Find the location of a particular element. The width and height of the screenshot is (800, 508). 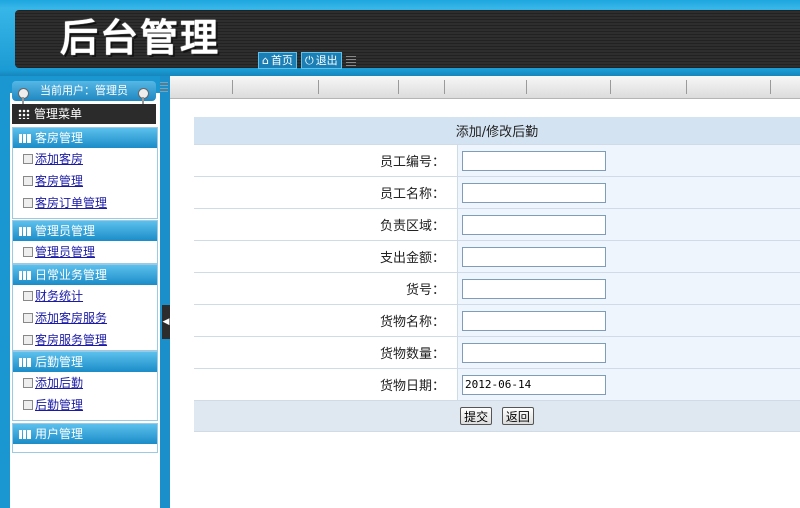

sidebar-item-add-logistics: 添加后勤 is located at coordinates (85, 383).